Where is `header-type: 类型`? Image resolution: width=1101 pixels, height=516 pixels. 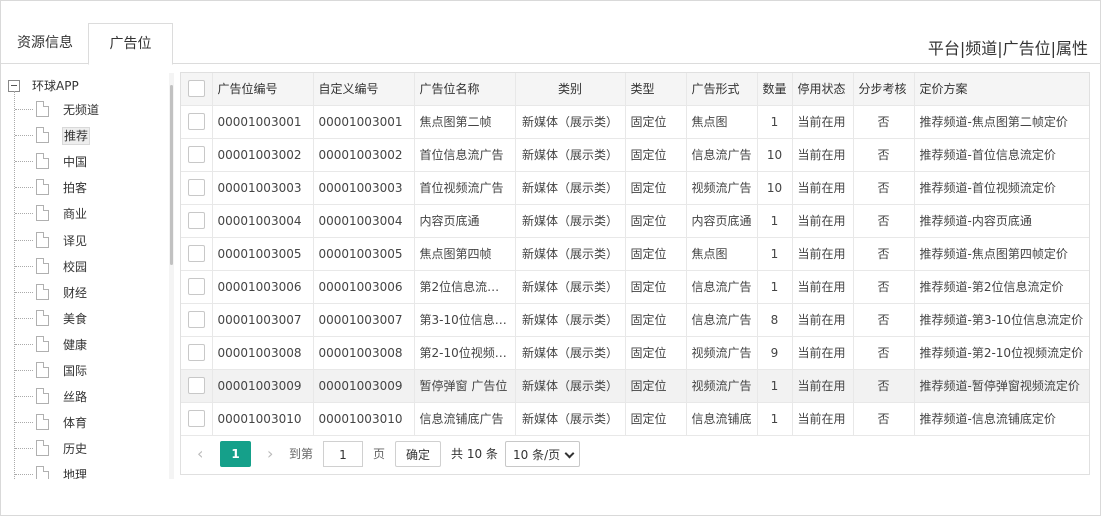
header-type: 类型 is located at coordinates (656, 89).